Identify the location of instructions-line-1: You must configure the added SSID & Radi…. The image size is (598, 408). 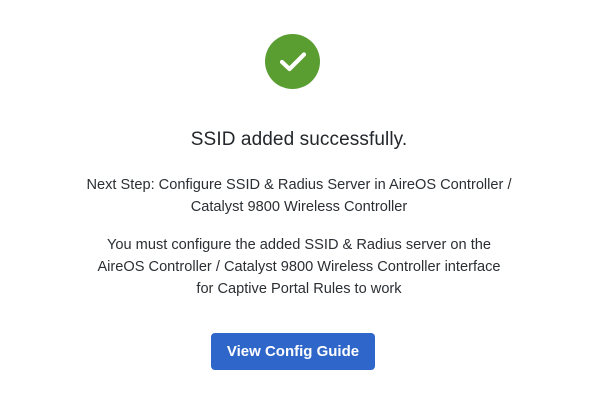
(299, 245).